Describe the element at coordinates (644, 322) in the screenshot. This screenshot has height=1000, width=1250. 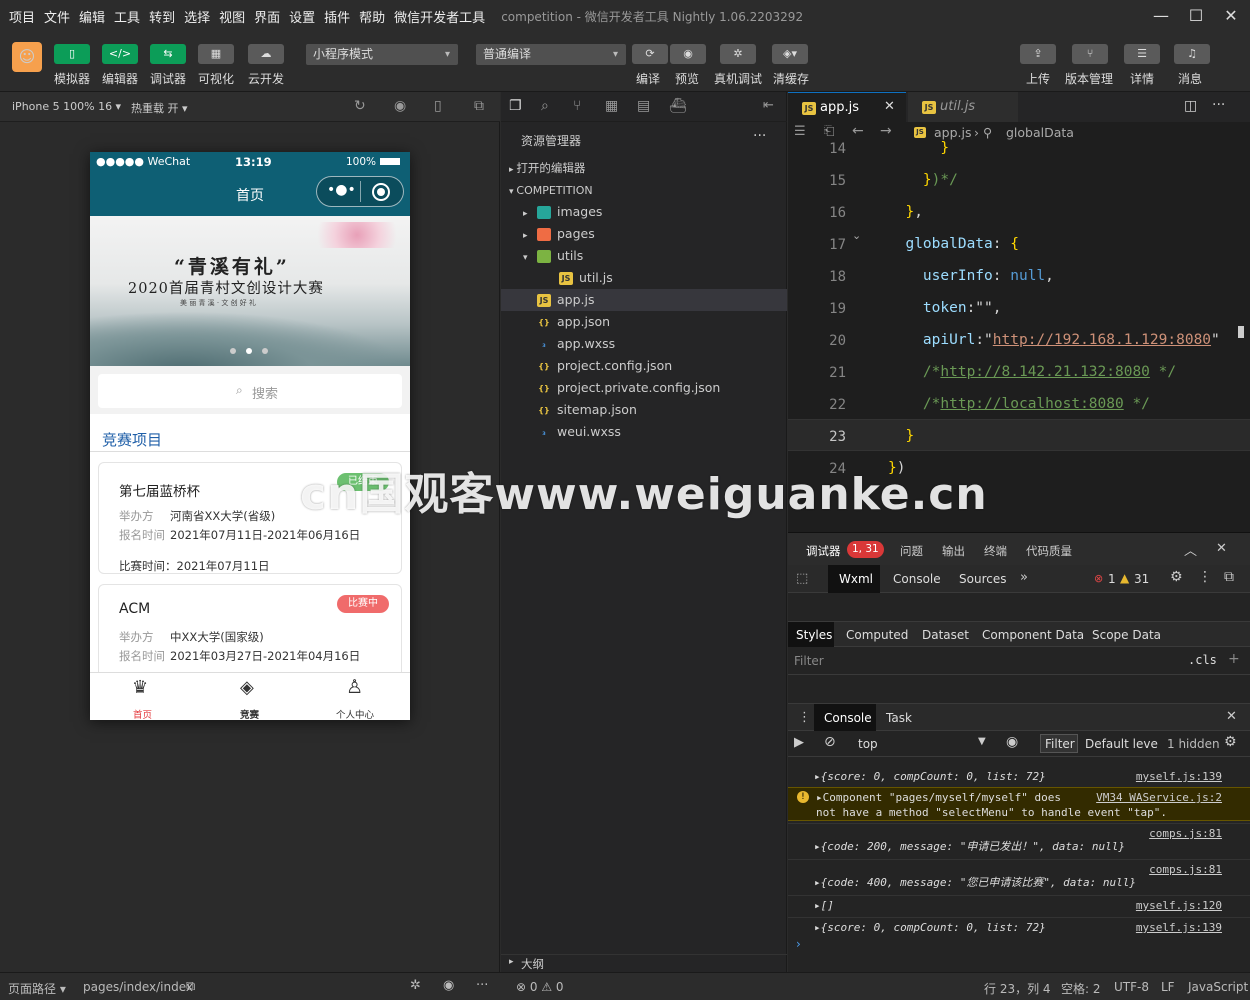
I see `file-item: {} app.json` at that location.